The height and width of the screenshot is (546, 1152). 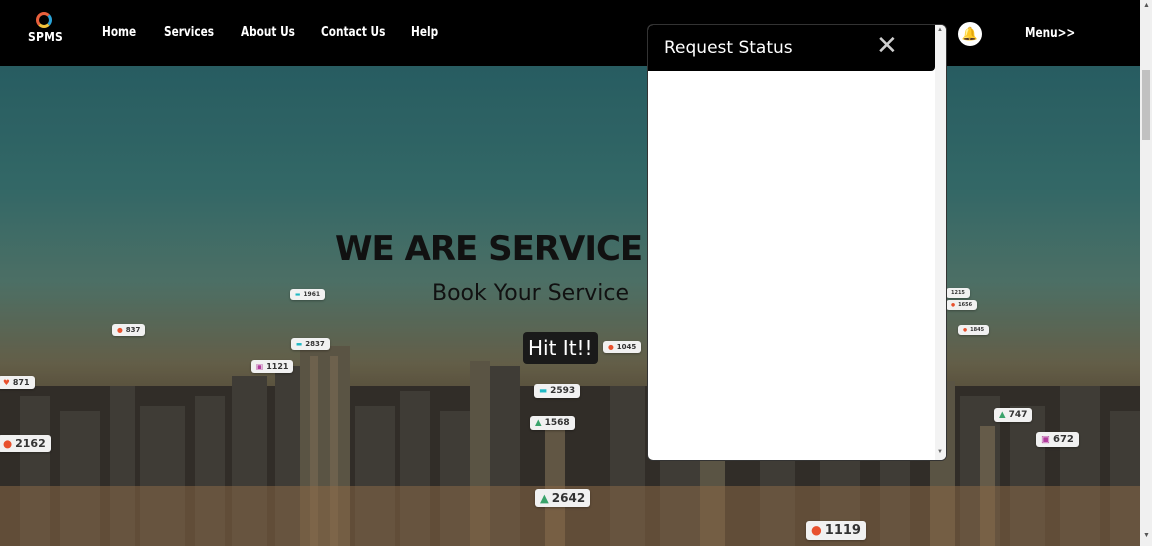 I want to click on scrollbar-thumb, so click(x=1146, y=105).